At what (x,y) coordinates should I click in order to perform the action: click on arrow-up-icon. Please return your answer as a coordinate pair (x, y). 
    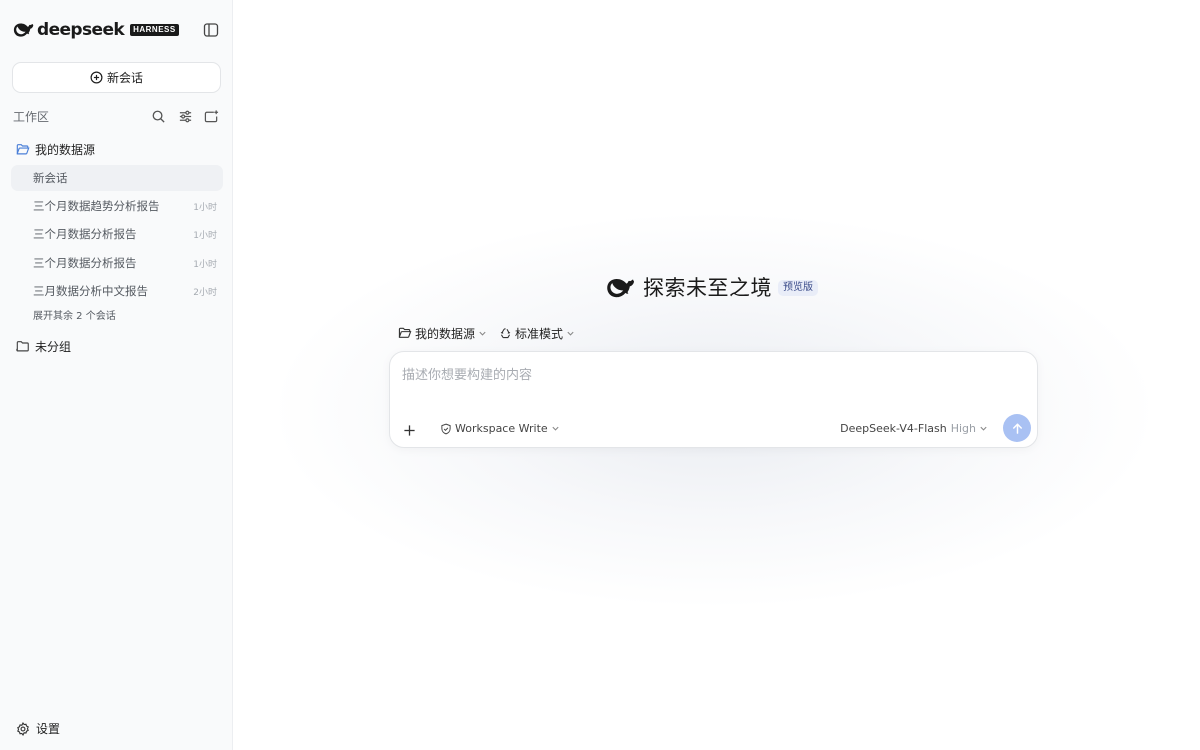
    Looking at the image, I should click on (1017, 428).